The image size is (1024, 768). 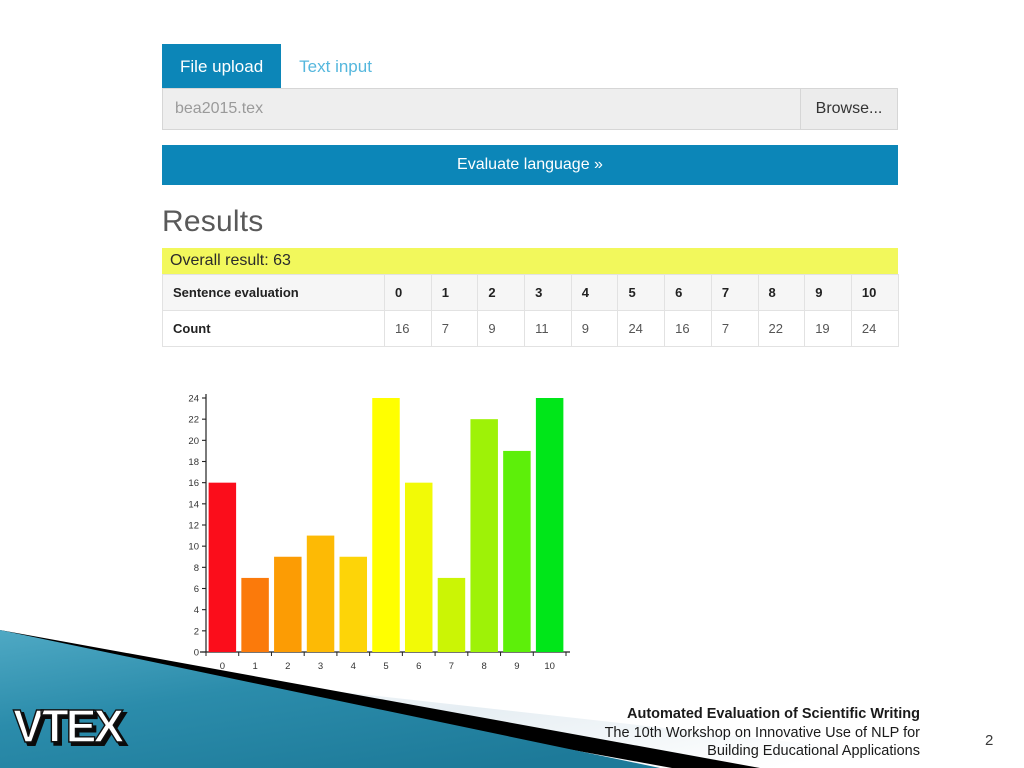 What do you see at coordinates (196, 631) in the screenshot?
I see `y-axis-tick-label: 2` at bounding box center [196, 631].